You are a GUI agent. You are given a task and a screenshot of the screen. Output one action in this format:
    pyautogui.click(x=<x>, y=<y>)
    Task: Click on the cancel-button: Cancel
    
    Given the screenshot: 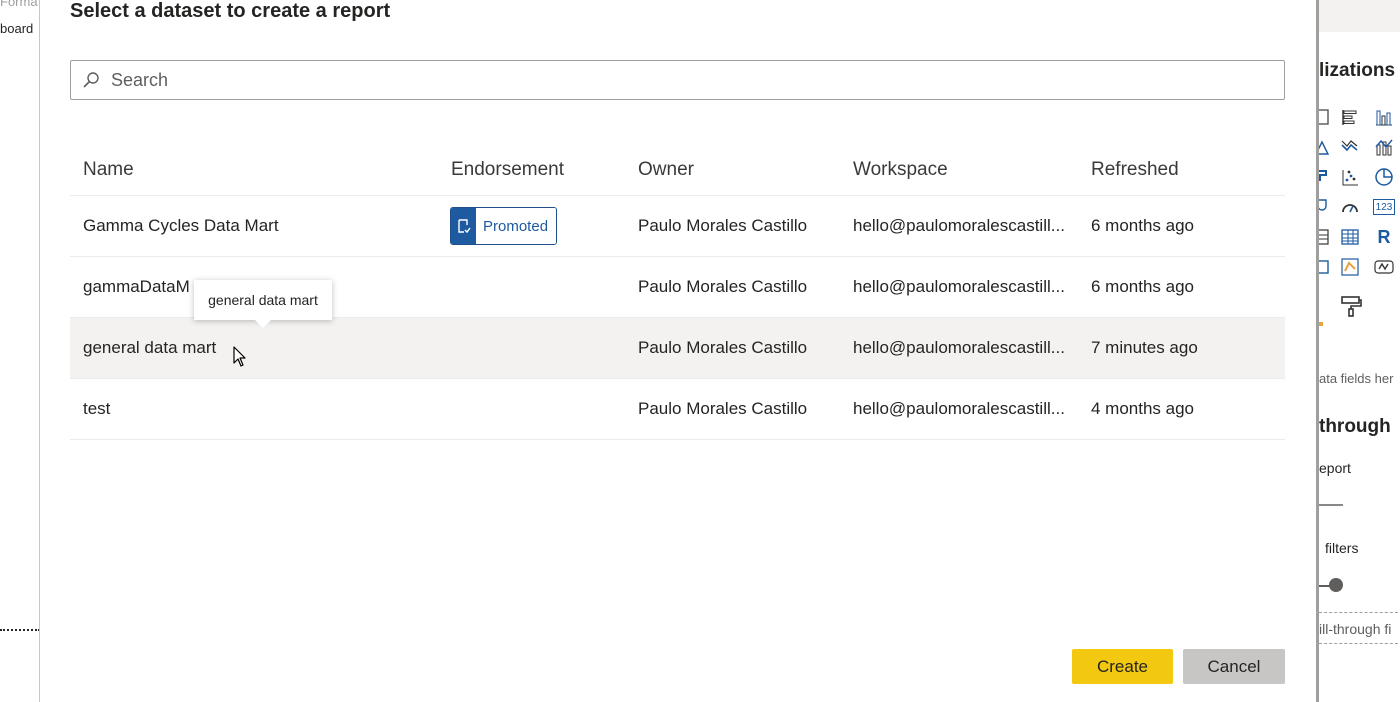 What is the action you would take?
    pyautogui.click(x=1234, y=666)
    